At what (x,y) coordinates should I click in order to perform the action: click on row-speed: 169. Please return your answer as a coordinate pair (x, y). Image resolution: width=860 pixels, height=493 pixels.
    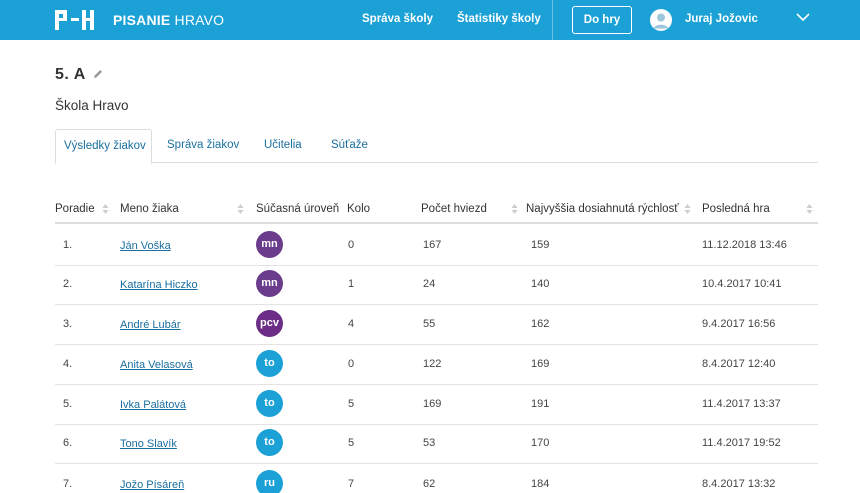
    Looking at the image, I should click on (540, 364).